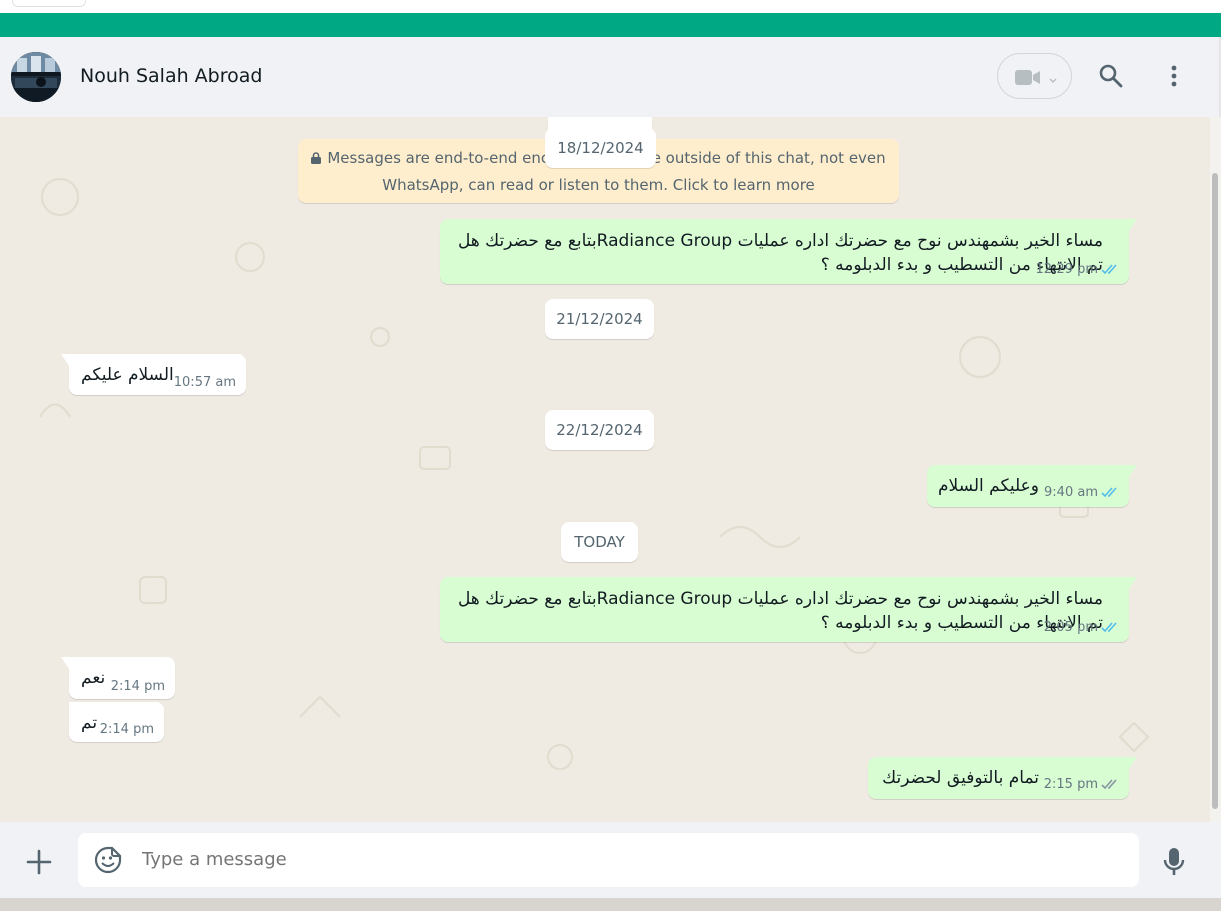  What do you see at coordinates (1071, 492) in the screenshot?
I see `message-time: 9:40 am` at bounding box center [1071, 492].